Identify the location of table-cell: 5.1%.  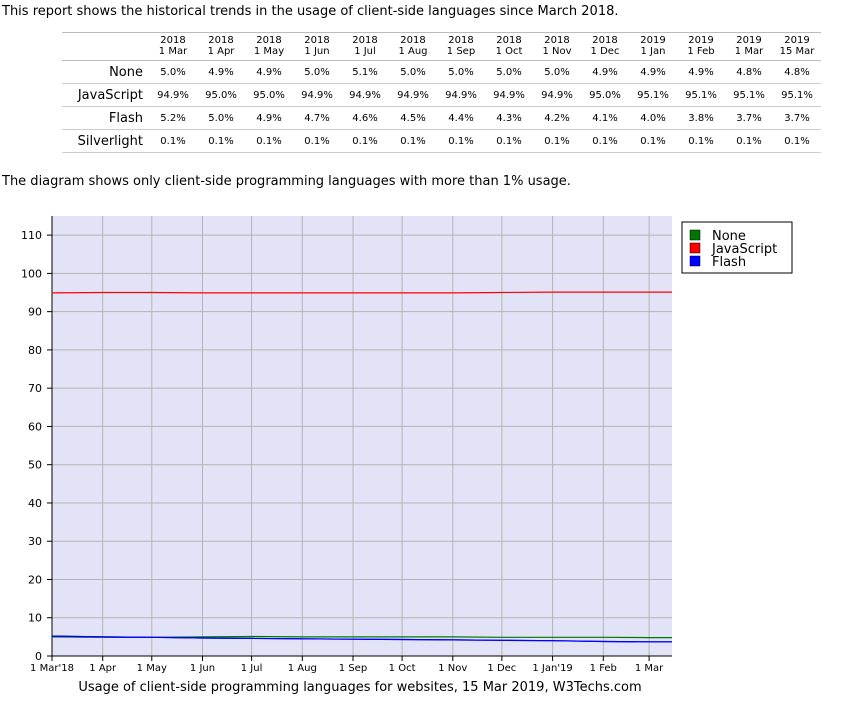
(365, 72).